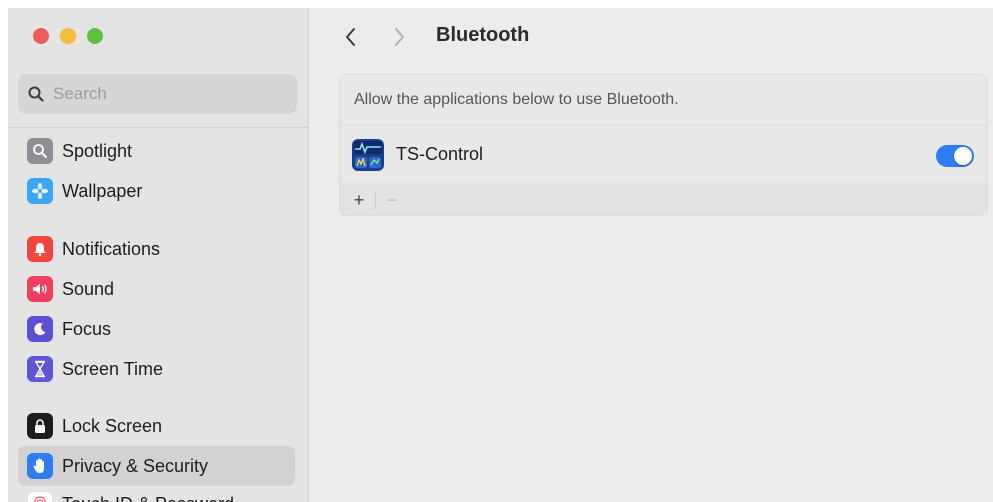 The image size is (993, 502). What do you see at coordinates (663, 199) in the screenshot?
I see `panel-footer: + −` at bounding box center [663, 199].